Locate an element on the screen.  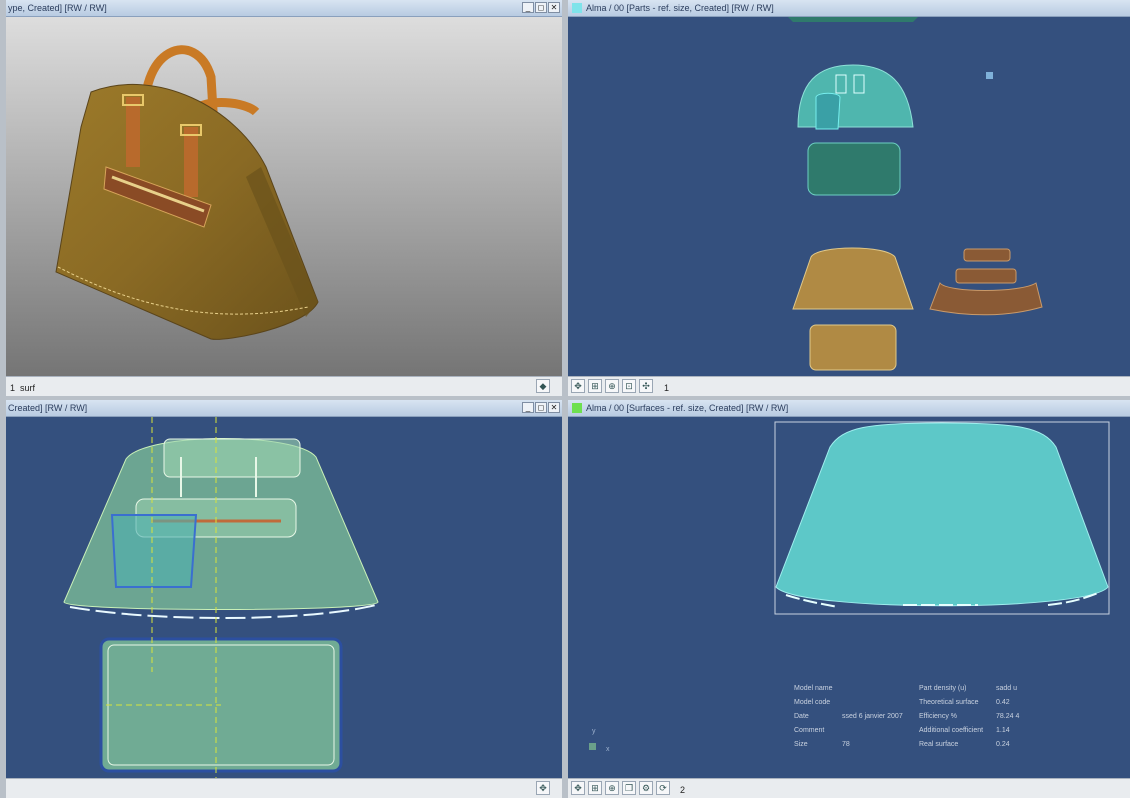
summary-label: Comment is located at coordinates (809, 730).